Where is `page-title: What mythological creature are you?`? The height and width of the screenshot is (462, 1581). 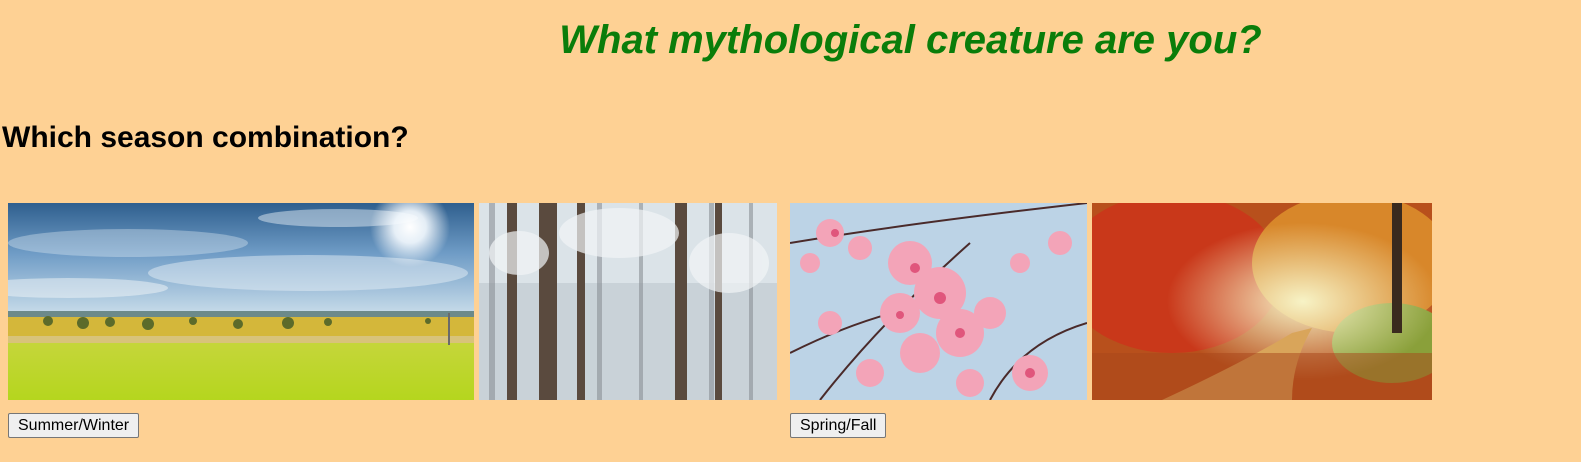 page-title: What mythological creature are you? is located at coordinates (910, 40).